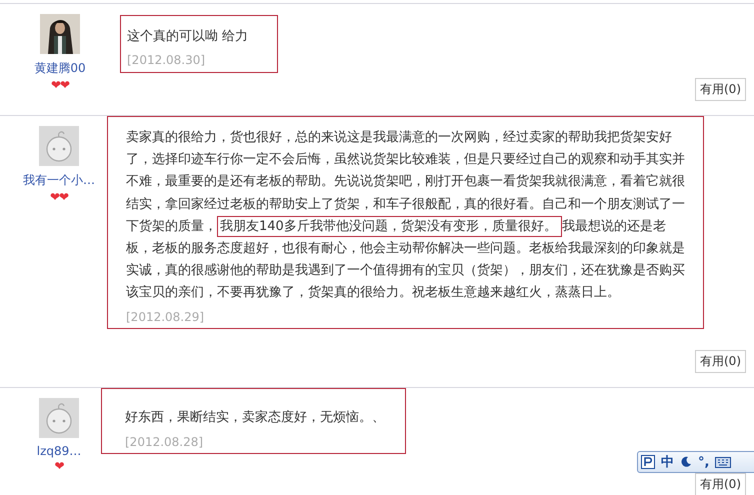  I want to click on review-text: 好东西，果断结实，卖家态度好，无烦恼。、, so click(255, 418).